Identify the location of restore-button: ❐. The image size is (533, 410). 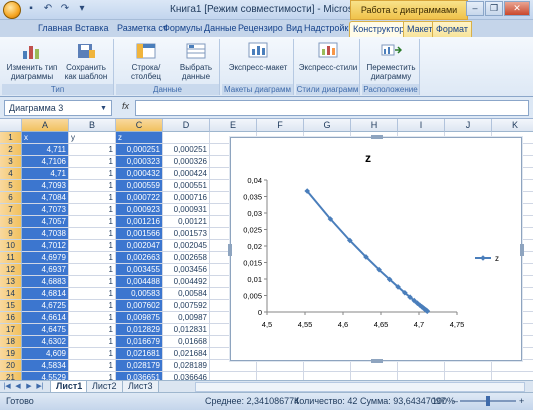
(494, 8).